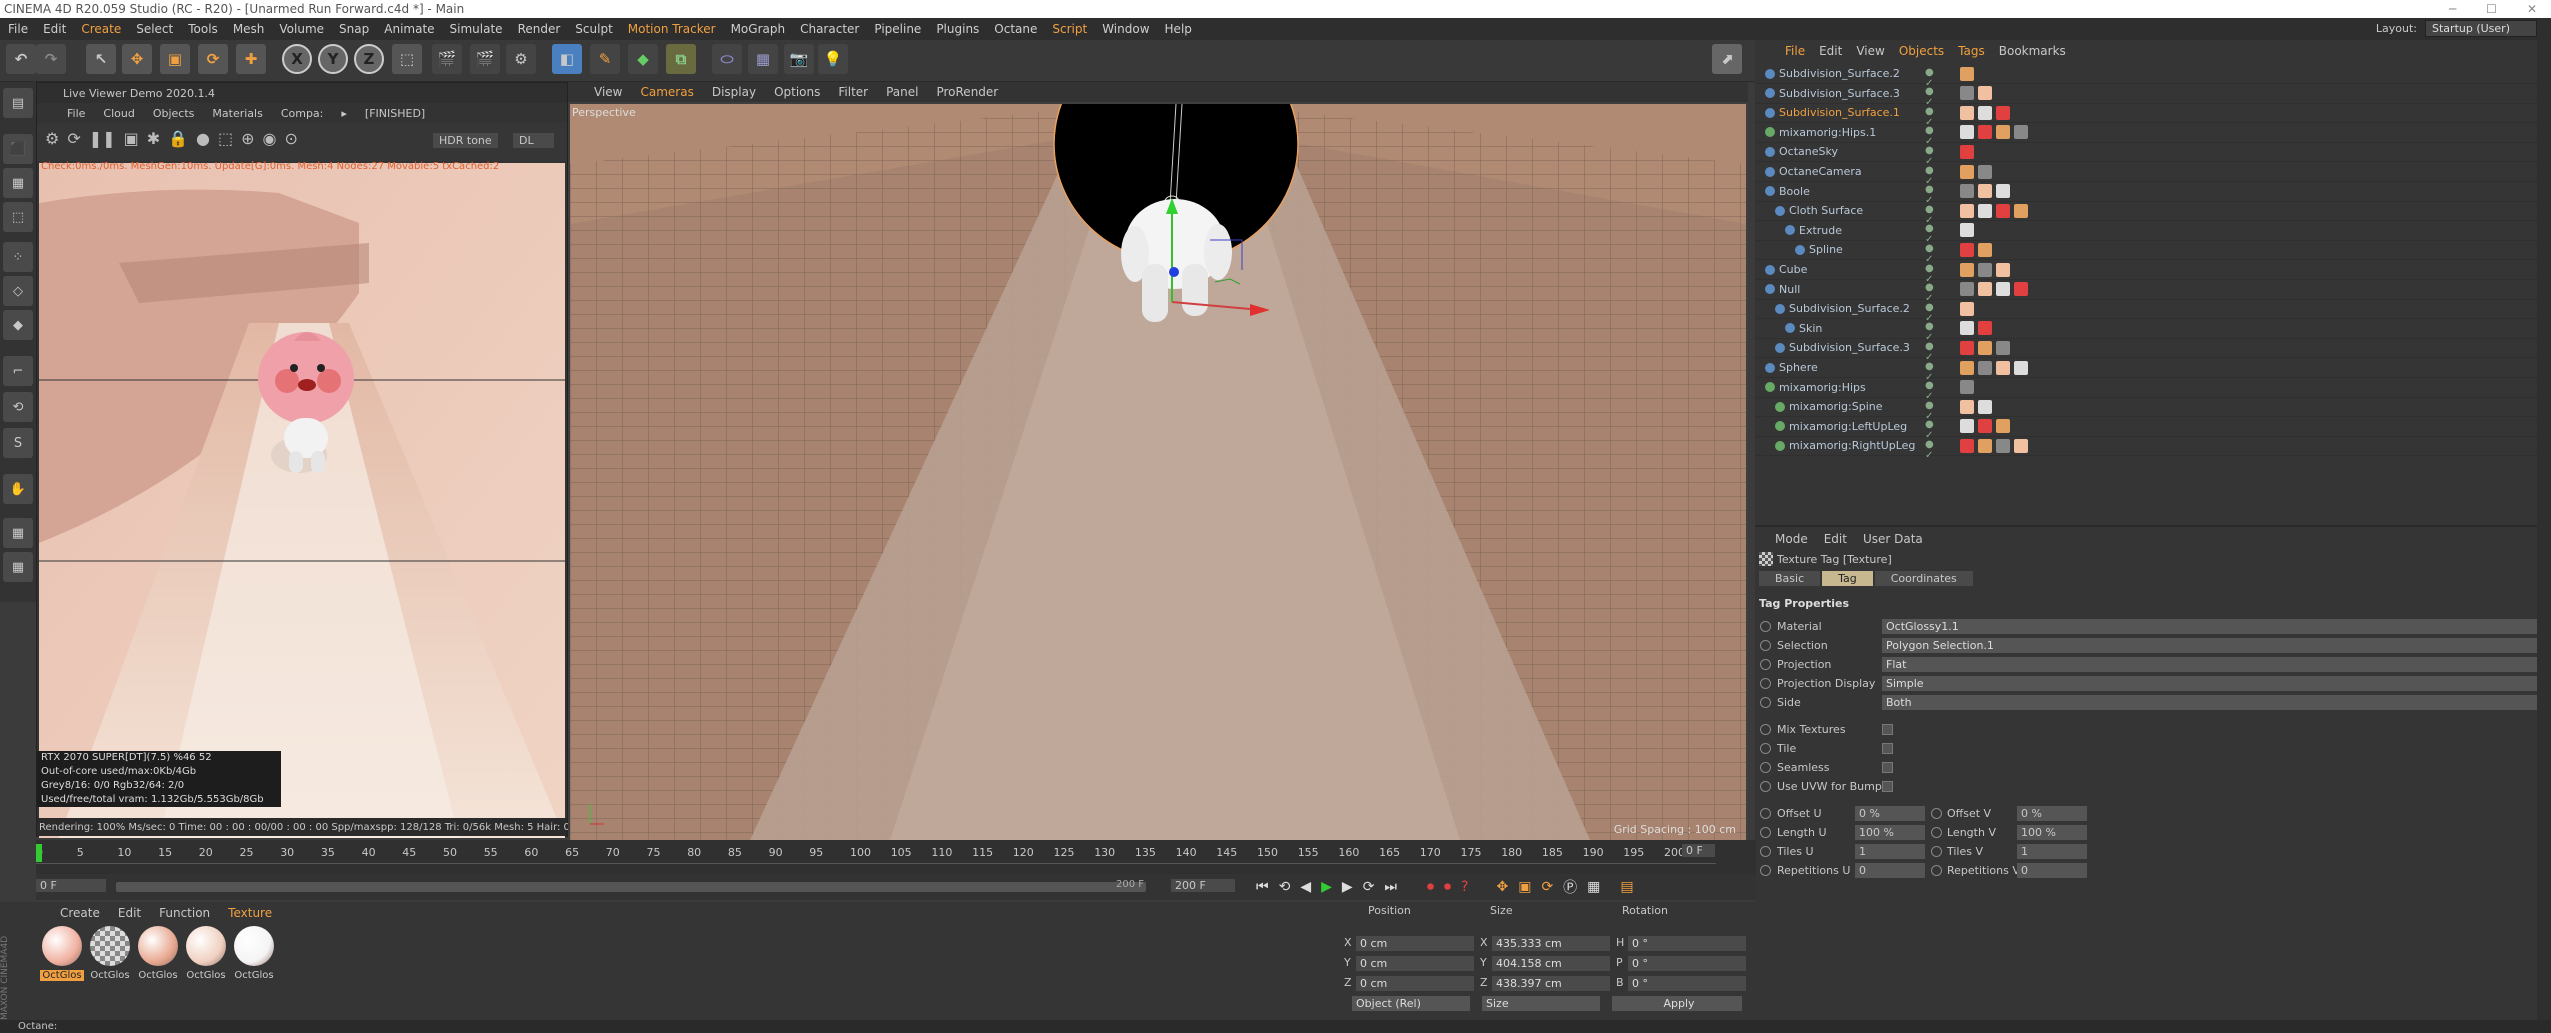 This screenshot has height=1033, width=2551. Describe the element at coordinates (2481, 28) in the screenshot. I see `layout-dropdown: Startup (User)` at that location.